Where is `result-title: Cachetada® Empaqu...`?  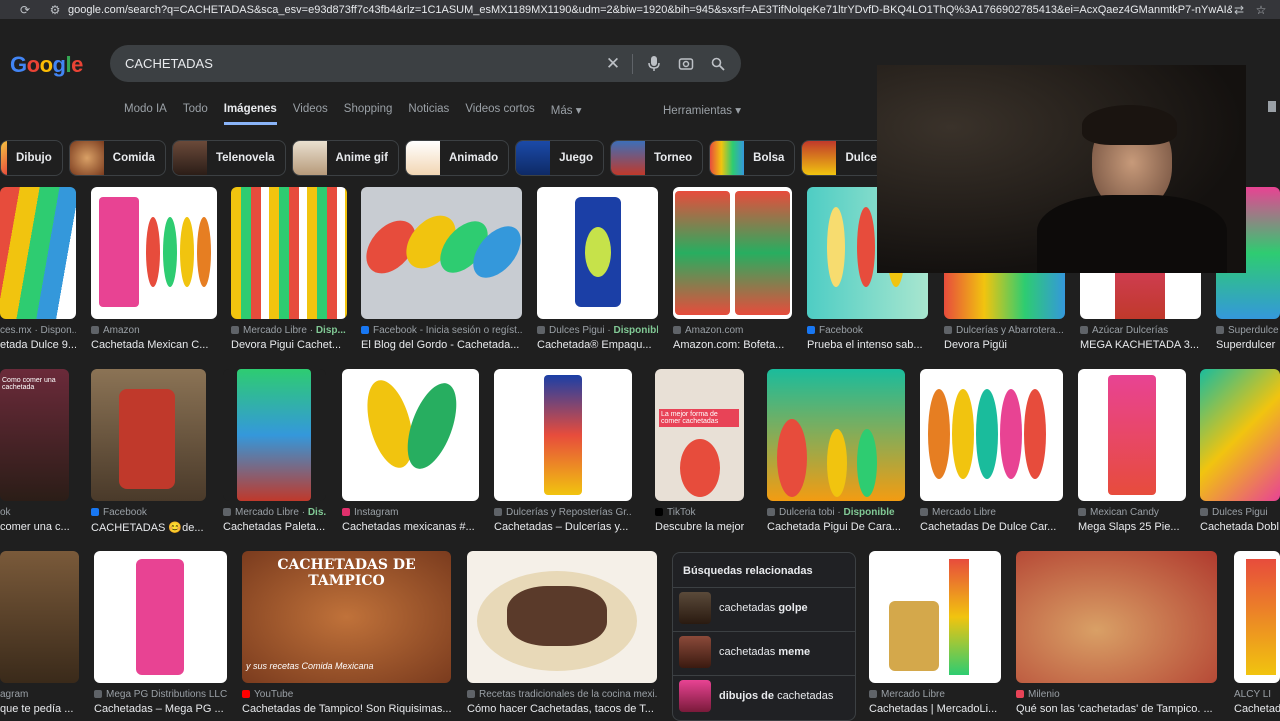
result-title: Cachetada® Empaqu... is located at coordinates (597, 345).